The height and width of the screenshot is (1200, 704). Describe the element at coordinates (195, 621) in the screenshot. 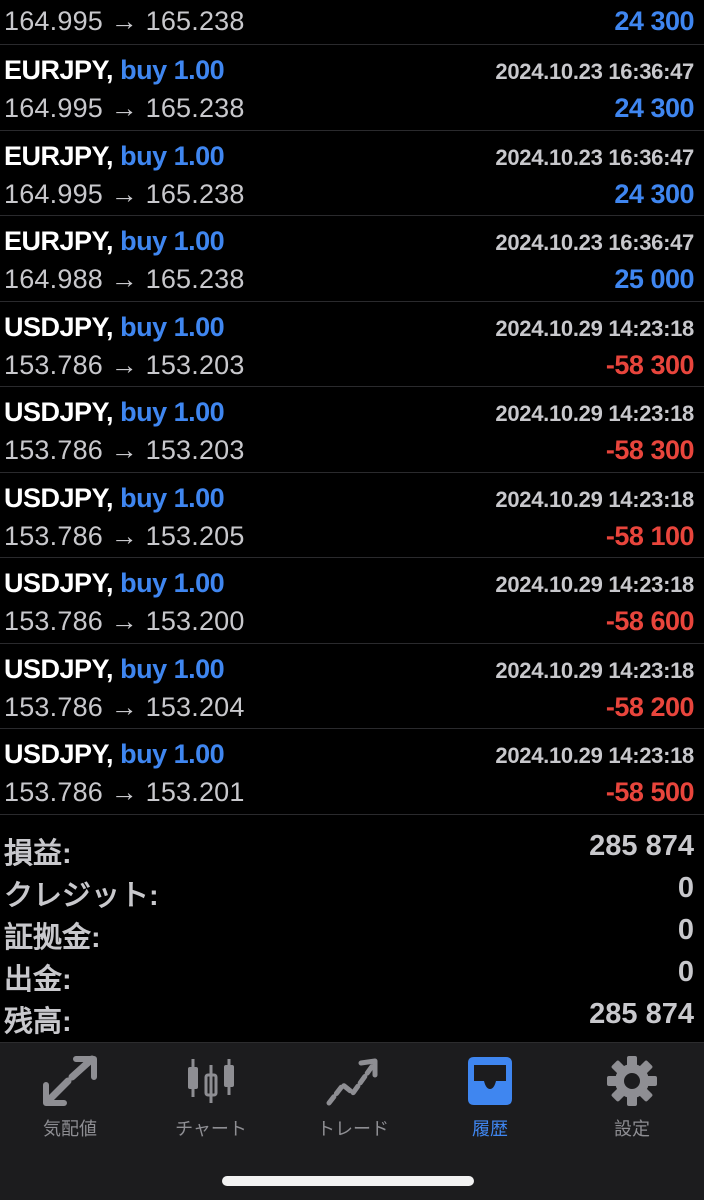

I see `close-price: 153.200` at that location.